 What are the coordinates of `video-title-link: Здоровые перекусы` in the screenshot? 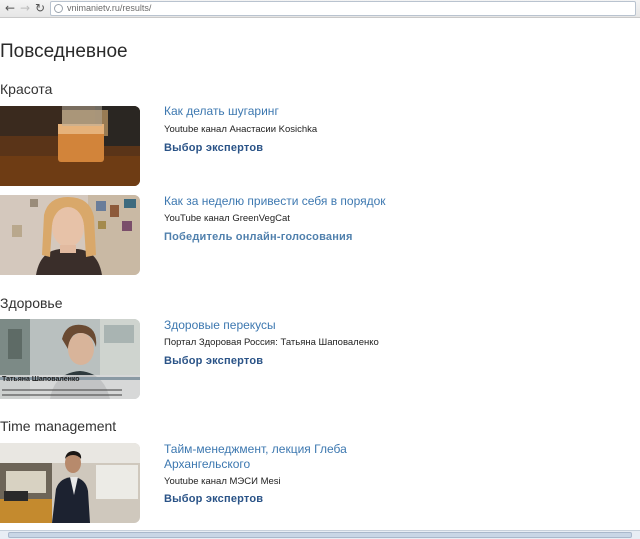 It's located at (284, 325).